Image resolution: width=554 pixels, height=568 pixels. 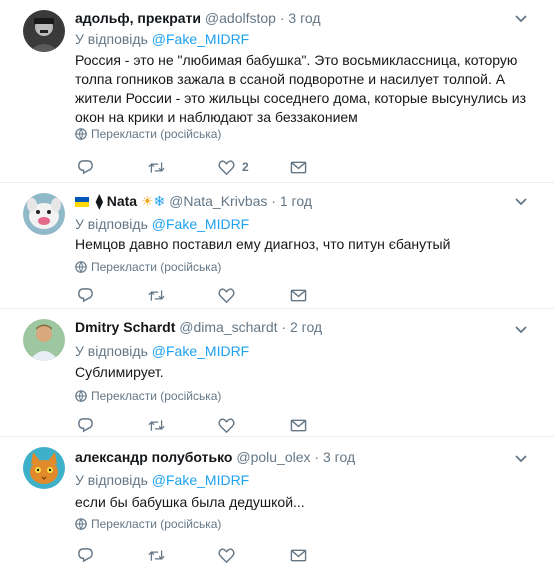 What do you see at coordinates (228, 327) in the screenshot?
I see `user-handle: @dima_schardt` at bounding box center [228, 327].